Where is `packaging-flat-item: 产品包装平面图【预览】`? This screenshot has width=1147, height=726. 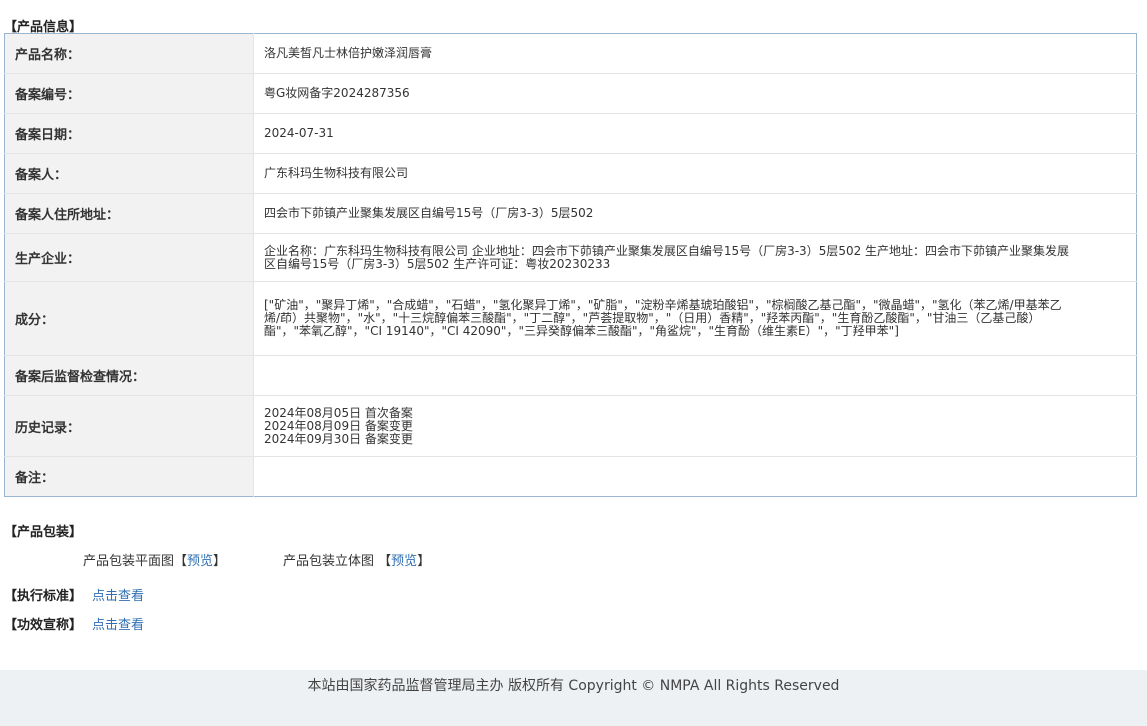 packaging-flat-item: 产品包装平面图【预览】 is located at coordinates (154, 559).